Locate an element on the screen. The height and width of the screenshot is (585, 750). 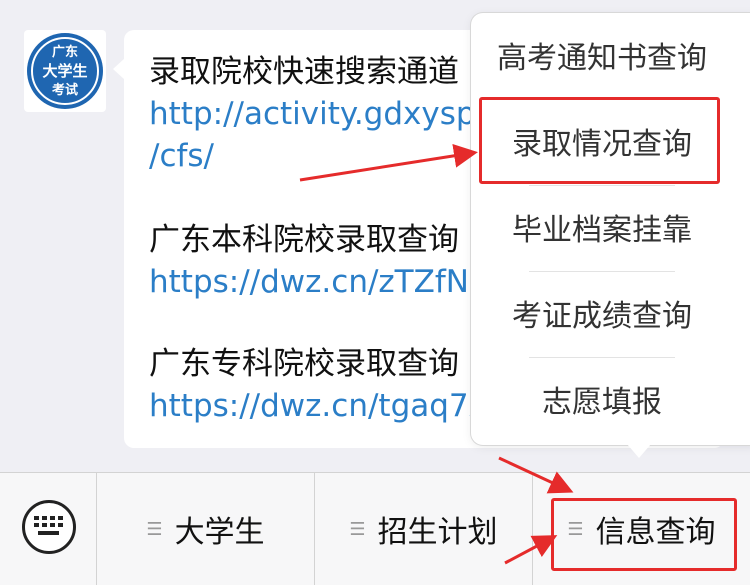
menu-item-graduate-archive: 毕业档案挂靠 is located at coordinates (602, 231).